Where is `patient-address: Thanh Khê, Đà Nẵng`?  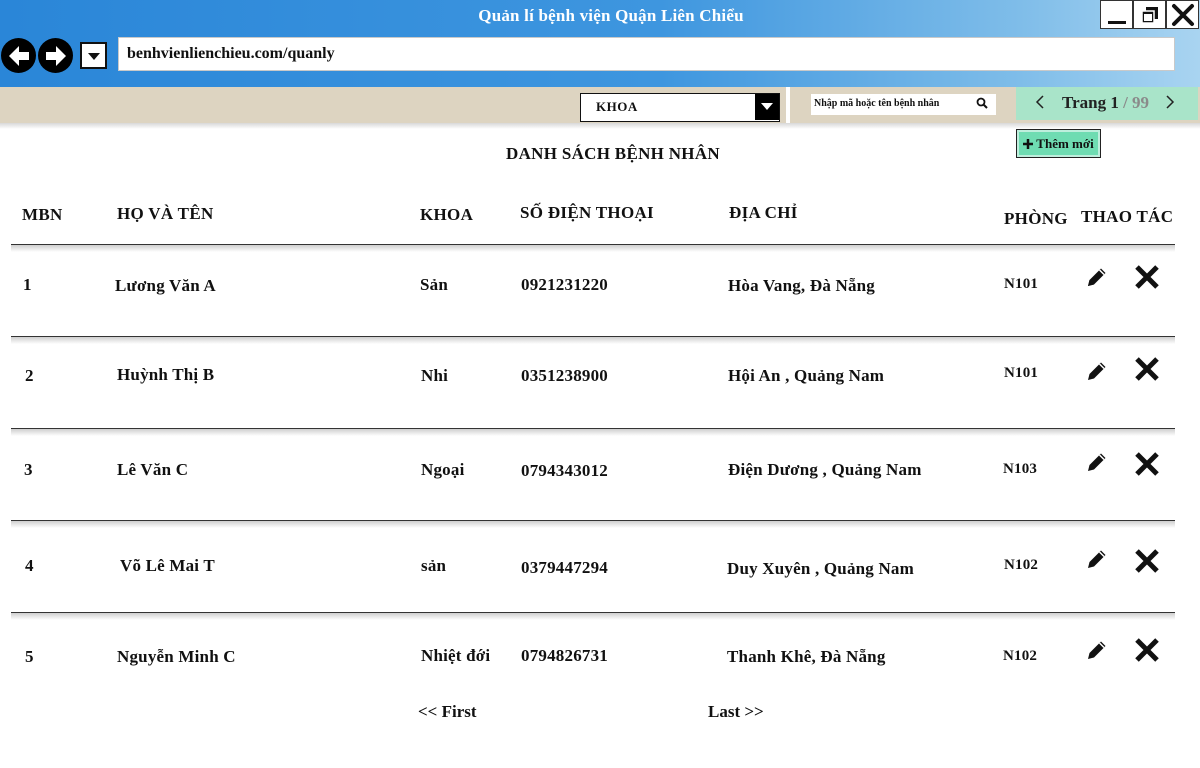
patient-address: Thanh Khê, Đà Nẵng is located at coordinates (806, 656).